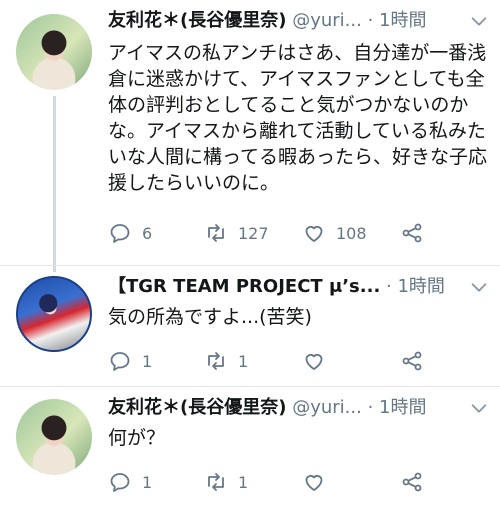 This screenshot has height=509, width=500. I want to click on reply-button: 6, so click(130, 233).